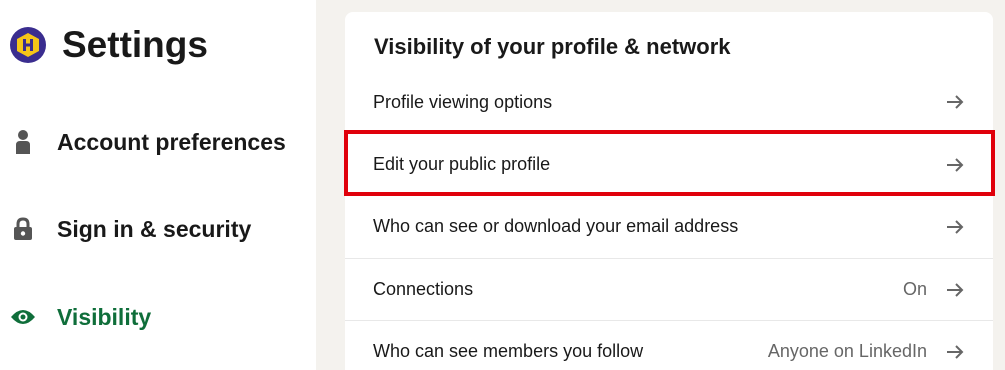  I want to click on card-title: Visibility of your profile & network, so click(552, 46).